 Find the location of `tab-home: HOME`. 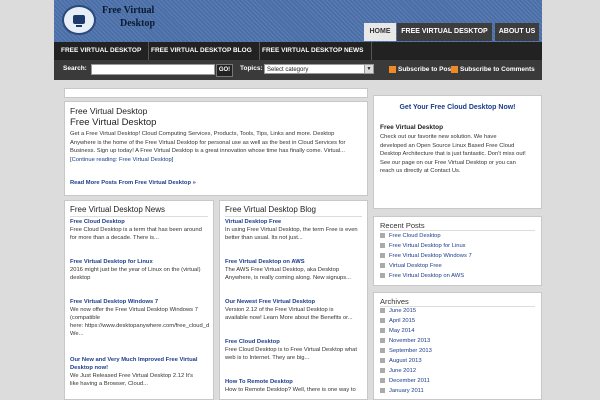

tab-home: HOME is located at coordinates (380, 32).